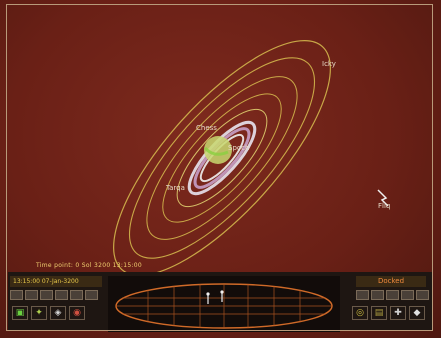 The width and height of the screenshot is (441, 338). I want to click on left-icon-panel: ▣ ✦ ◈ ◉, so click(48, 313).